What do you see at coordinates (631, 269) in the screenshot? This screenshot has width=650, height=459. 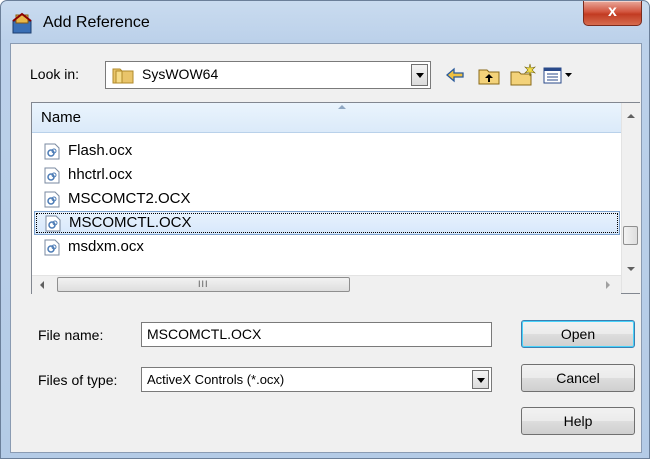 I see `scroll-down-icon` at bounding box center [631, 269].